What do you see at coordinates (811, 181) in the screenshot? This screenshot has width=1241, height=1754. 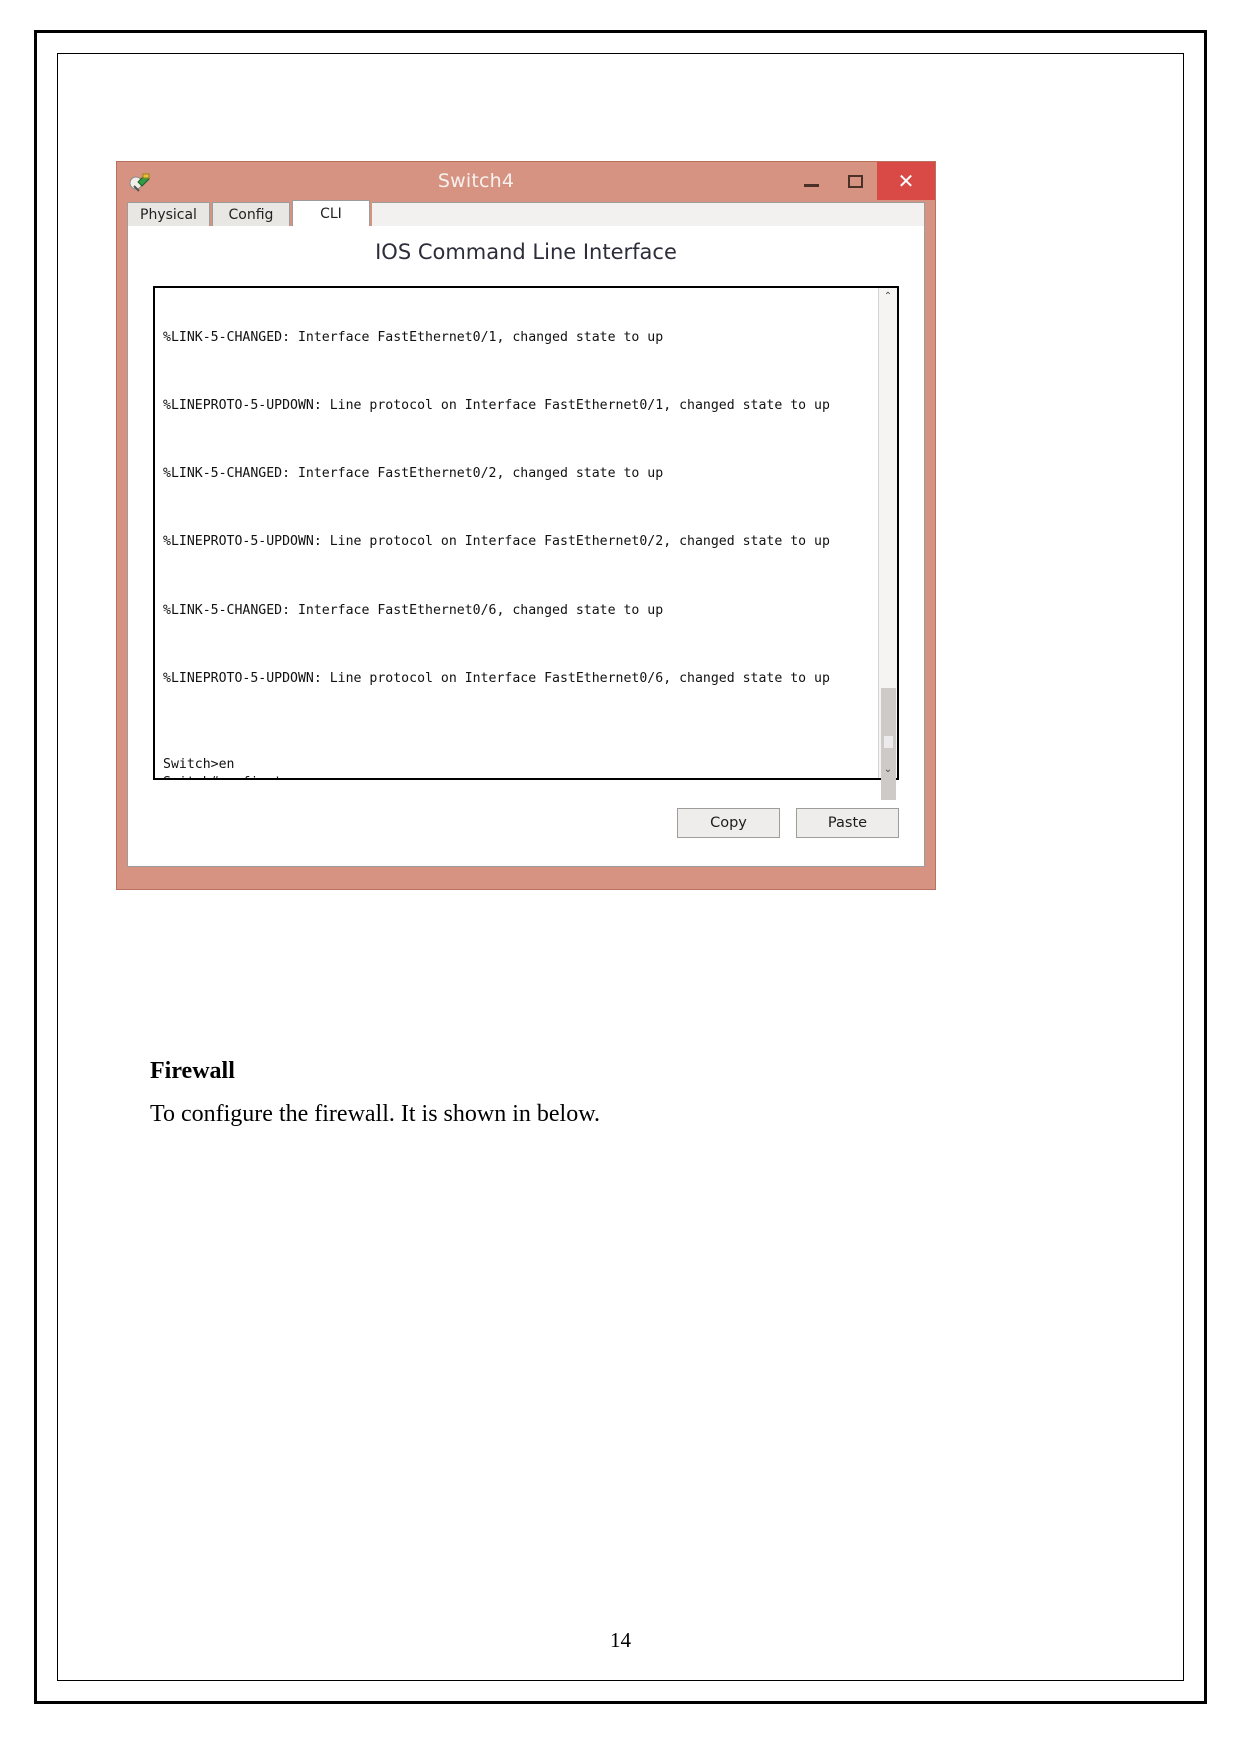 I see `minimize-button` at bounding box center [811, 181].